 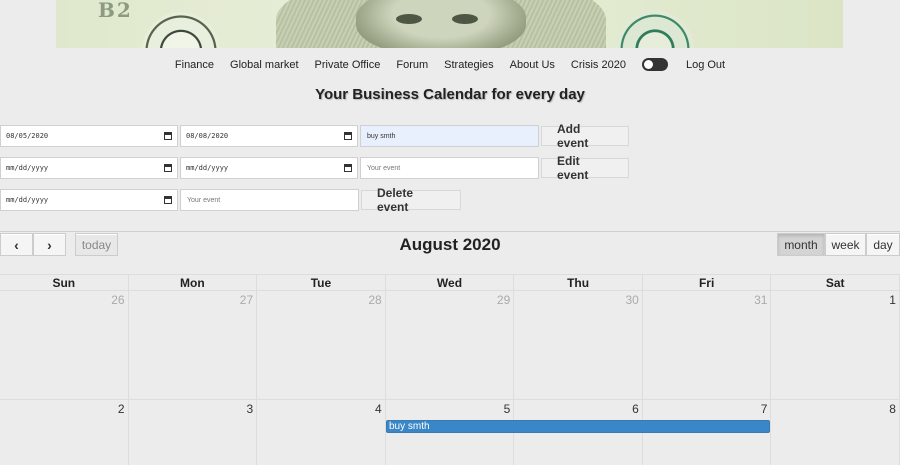 I want to click on edit-start-date-input: mm/dd/yyyy, so click(x=89, y=168).